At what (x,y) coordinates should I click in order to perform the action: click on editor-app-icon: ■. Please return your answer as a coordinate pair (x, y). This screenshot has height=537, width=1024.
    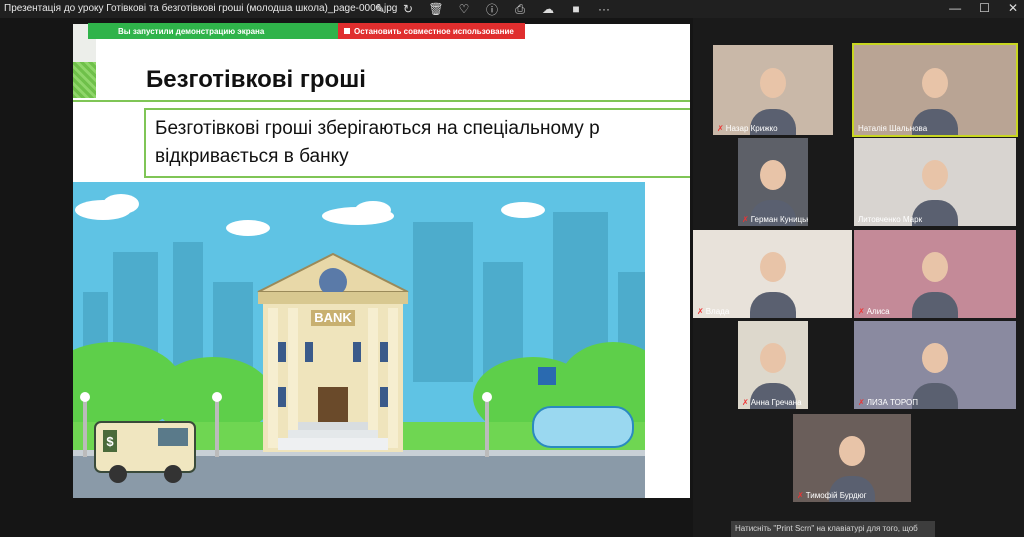
    Looking at the image, I should click on (576, 9).